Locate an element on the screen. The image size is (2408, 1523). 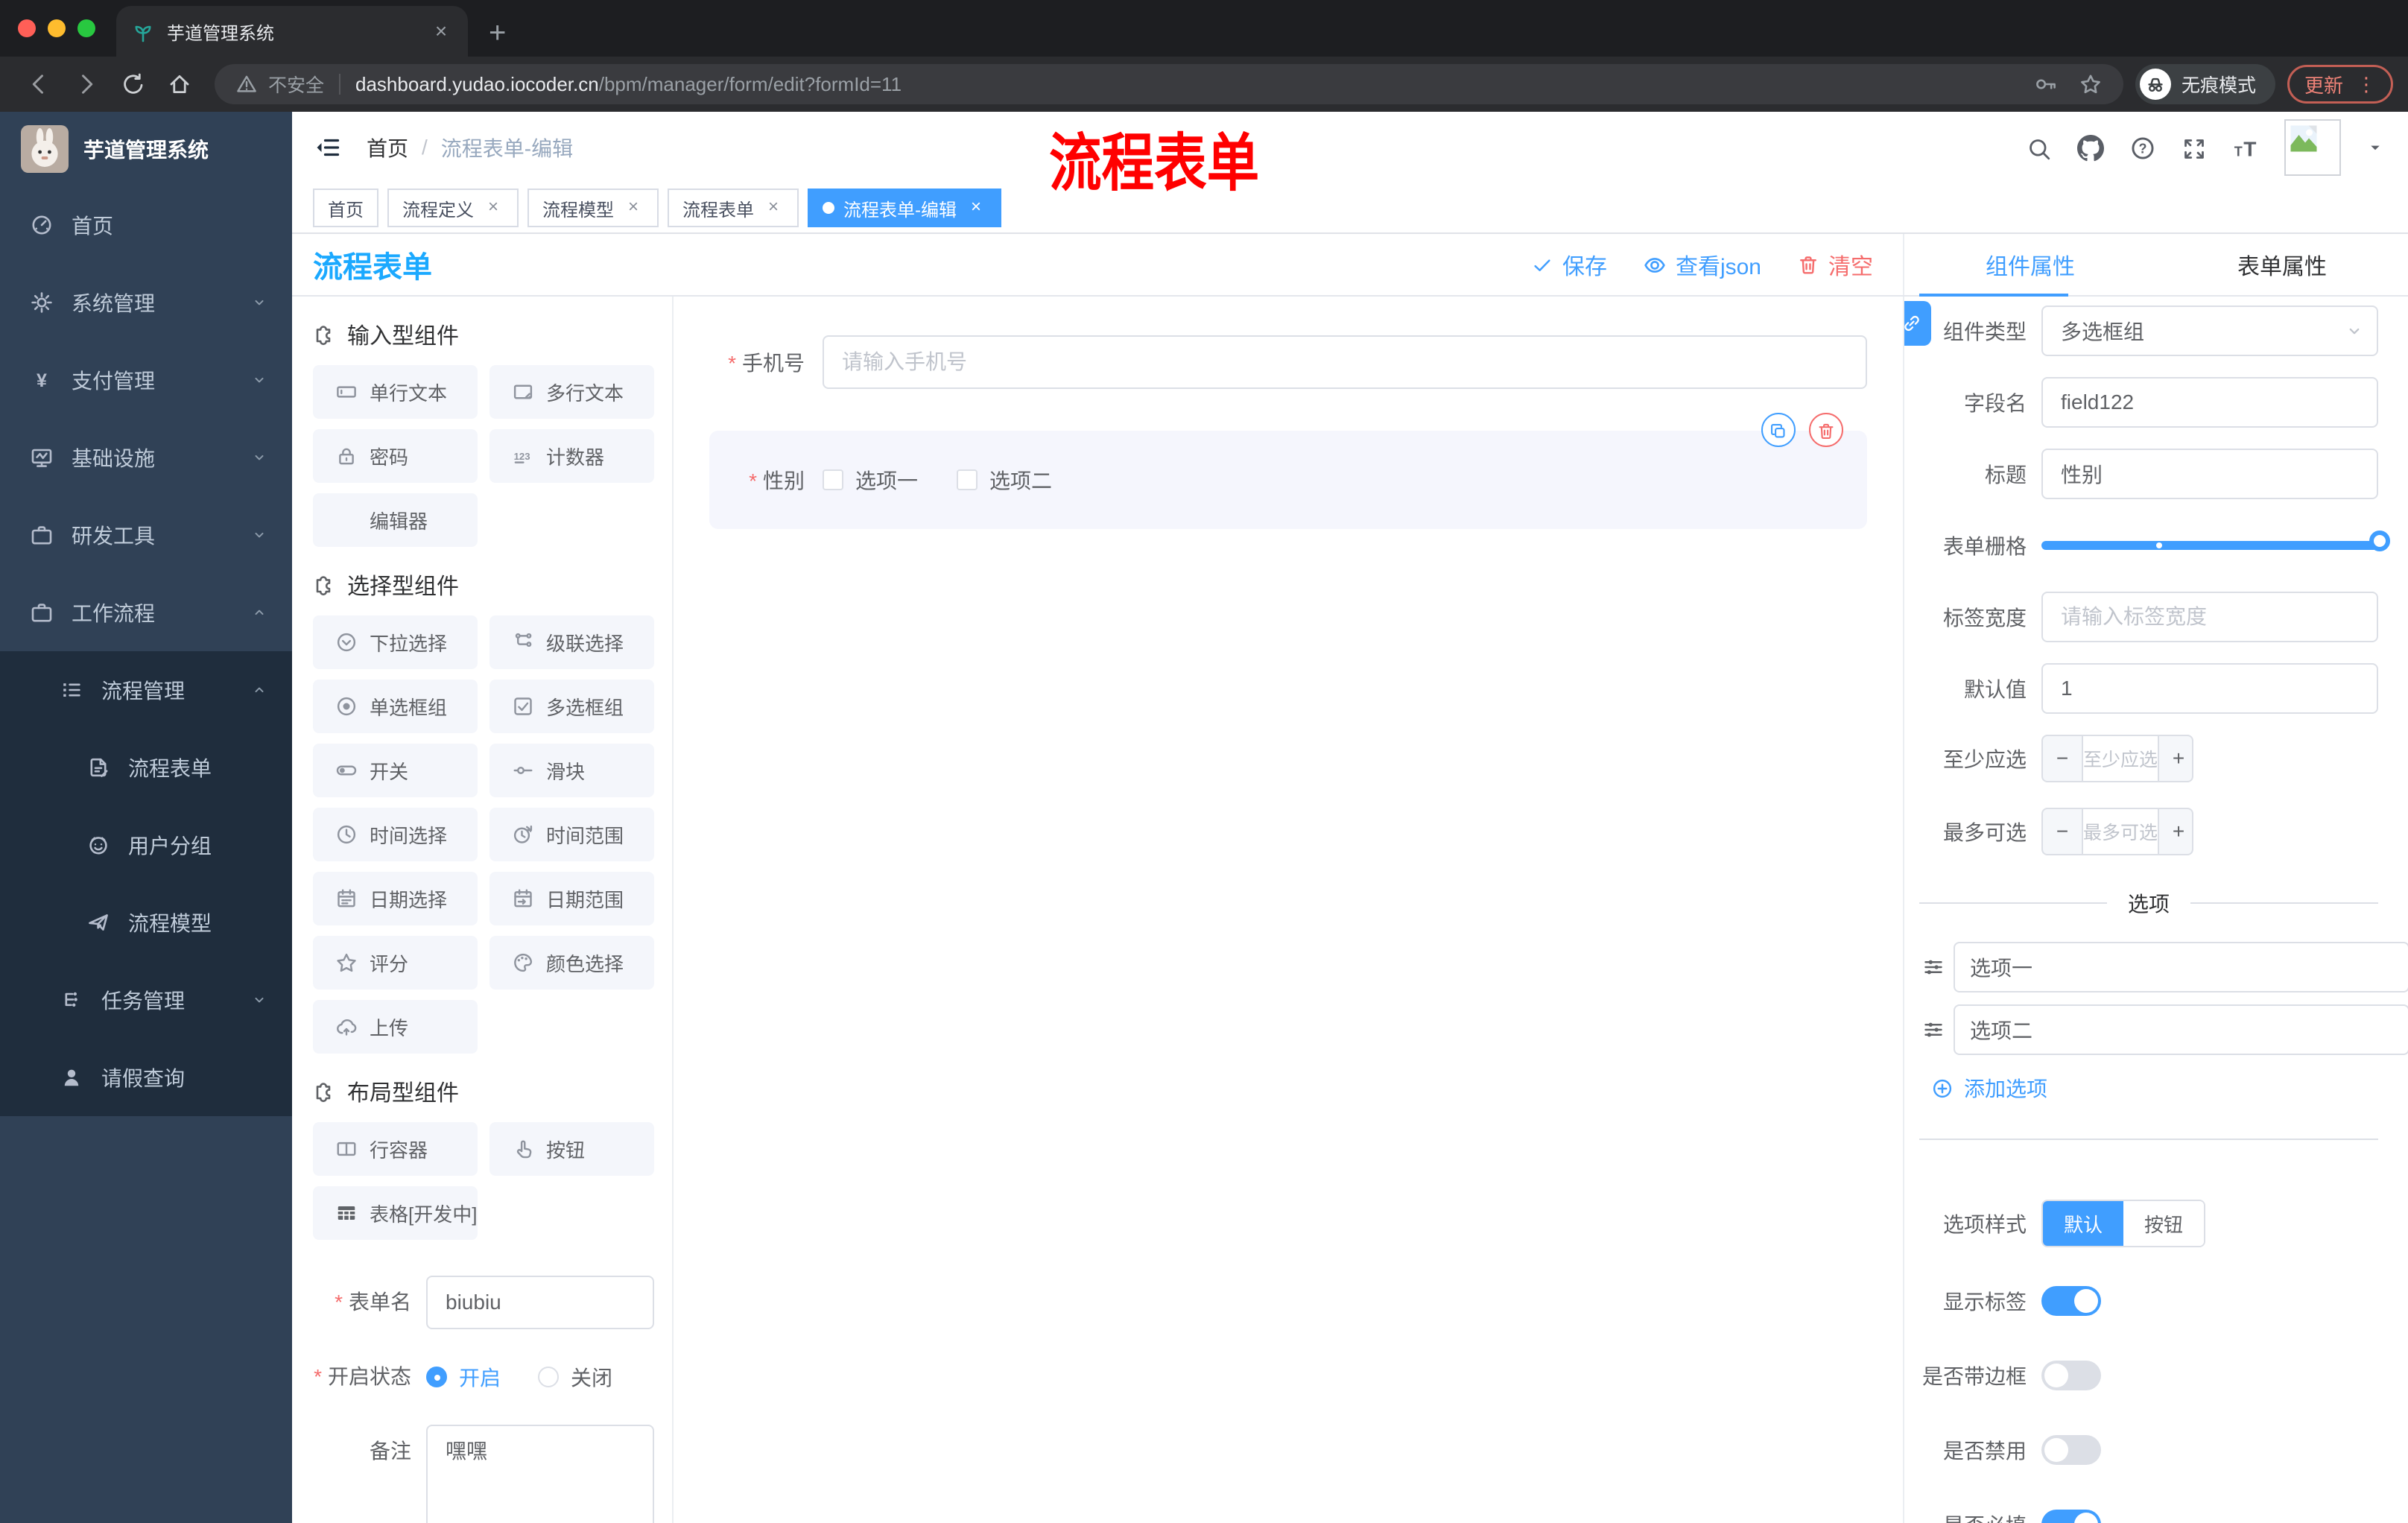
github-icon is located at coordinates (2090, 147).